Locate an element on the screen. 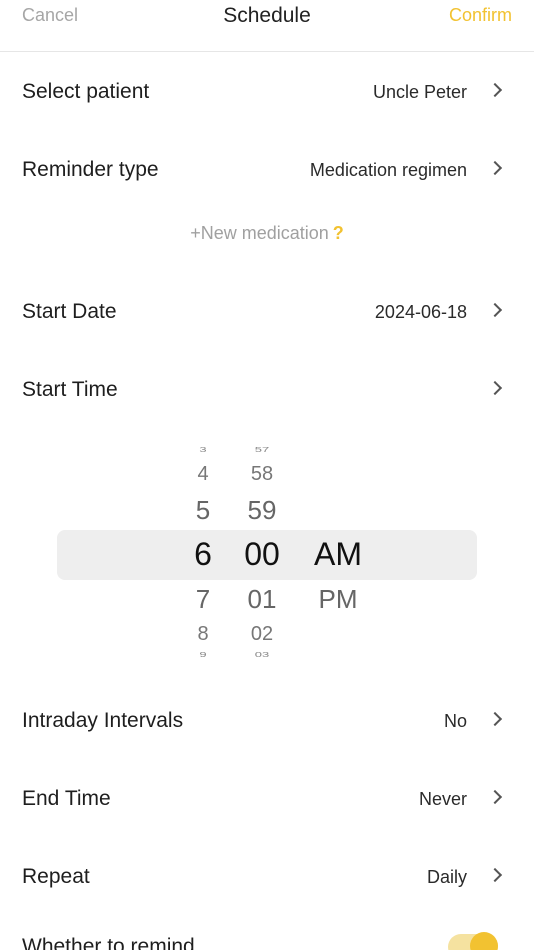 The image size is (534, 950). end-time-row: End Time Never is located at coordinates (267, 799).